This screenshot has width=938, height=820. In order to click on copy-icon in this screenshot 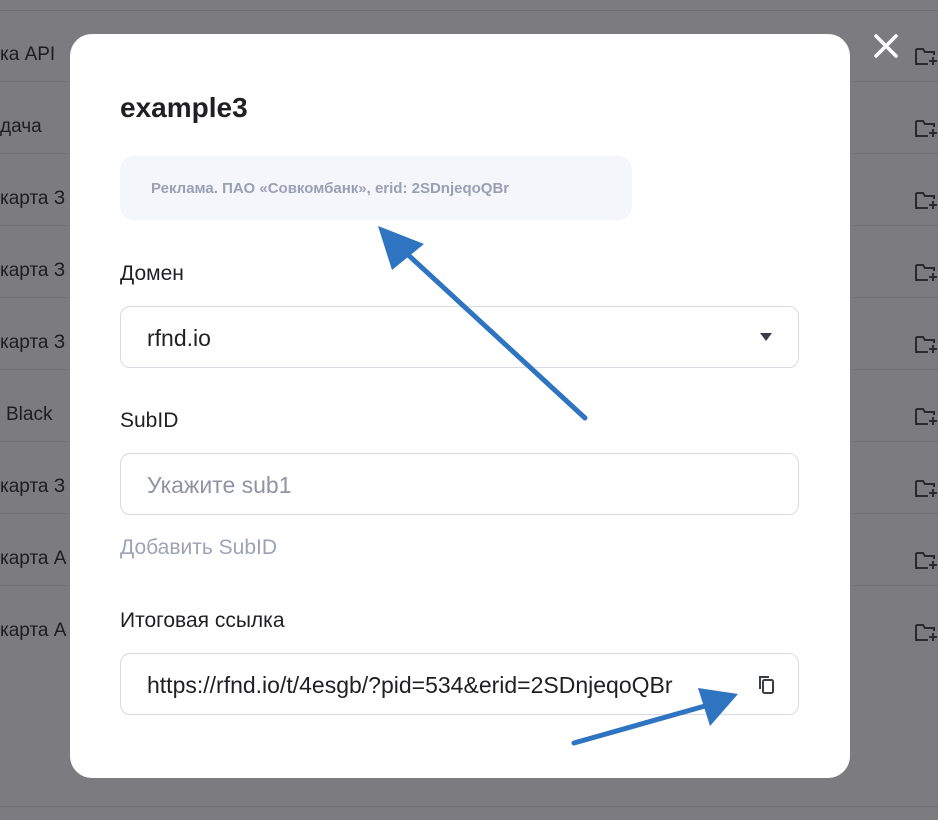, I will do `click(767, 685)`.